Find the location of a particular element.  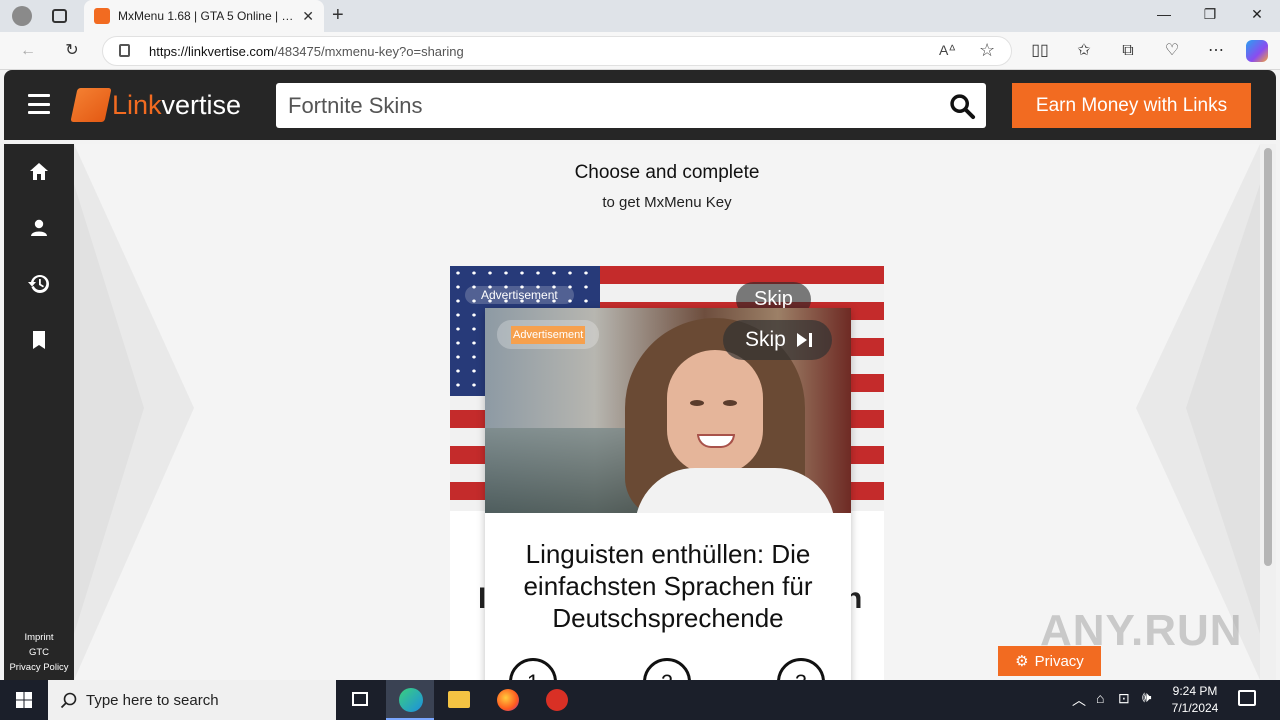

minimize-button: — is located at coordinates (1164, 14).